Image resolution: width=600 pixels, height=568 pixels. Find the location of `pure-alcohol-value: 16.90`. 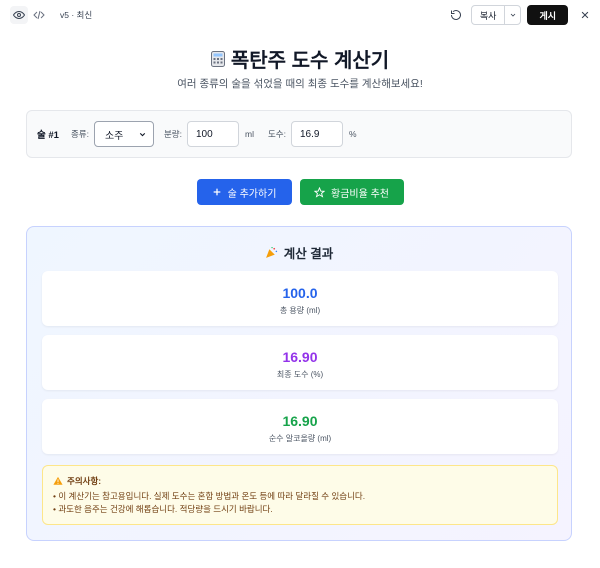

pure-alcohol-value: 16.90 is located at coordinates (300, 421).